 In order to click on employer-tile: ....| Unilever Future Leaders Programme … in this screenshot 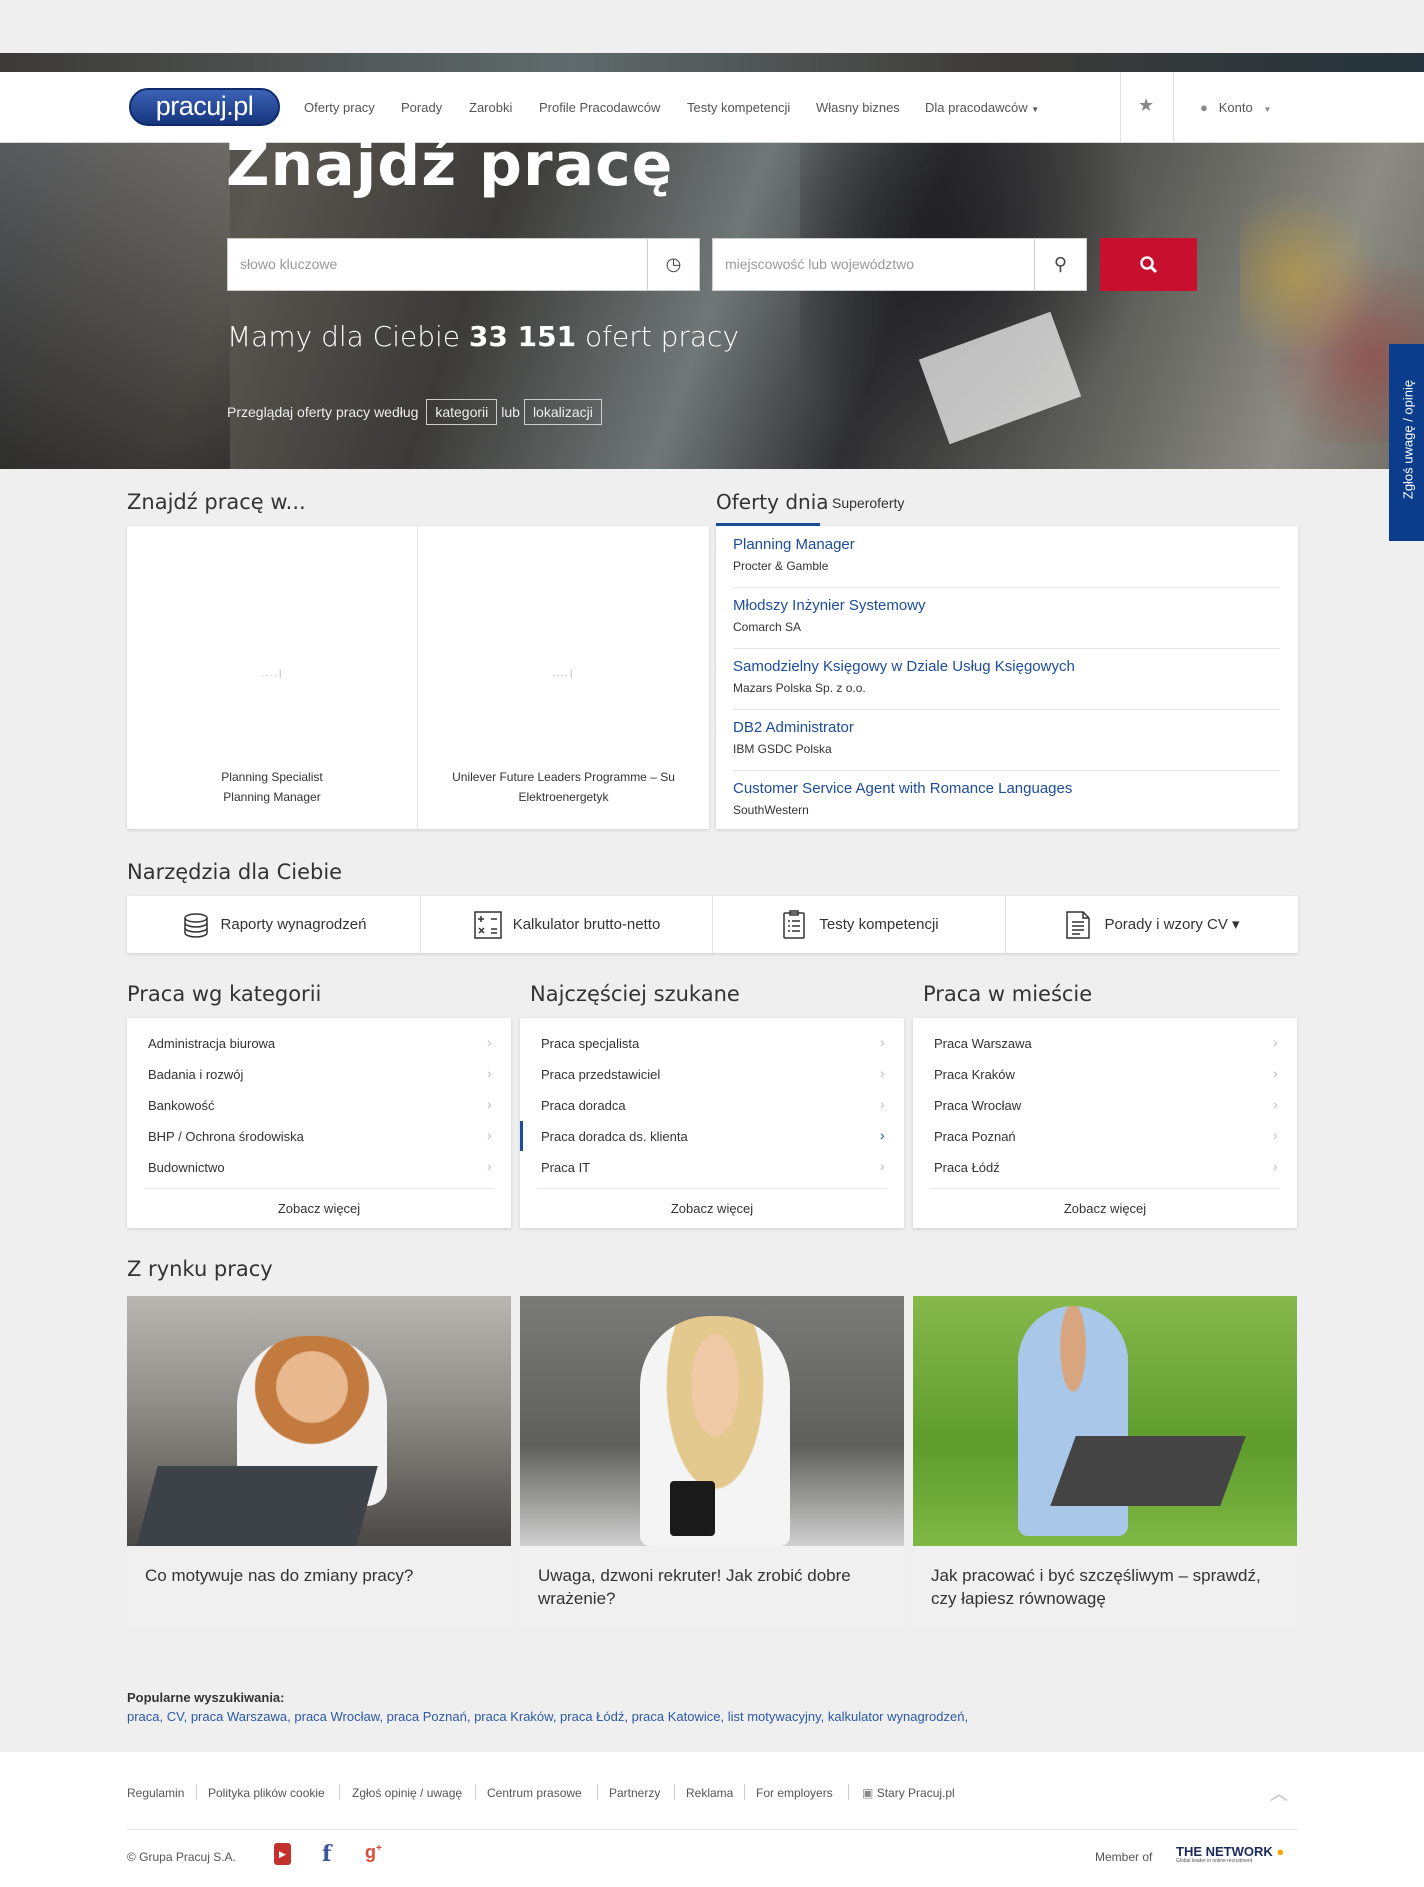, I will do `click(563, 677)`.